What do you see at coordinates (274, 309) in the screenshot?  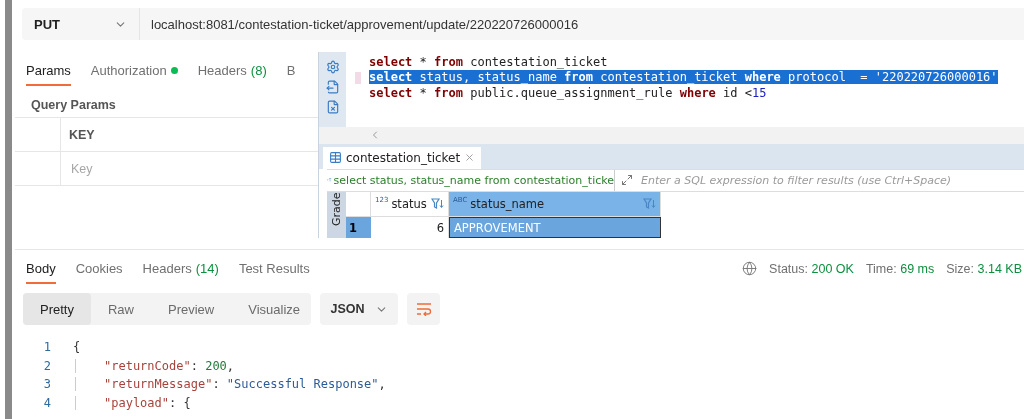 I see `view-mode-button: Visualize` at bounding box center [274, 309].